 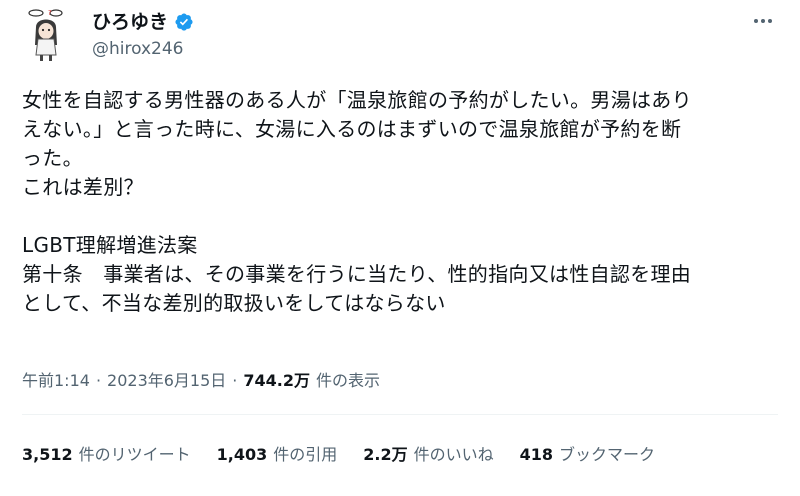 What do you see at coordinates (277, 380) in the screenshot?
I see `views-count: 744.2万` at bounding box center [277, 380].